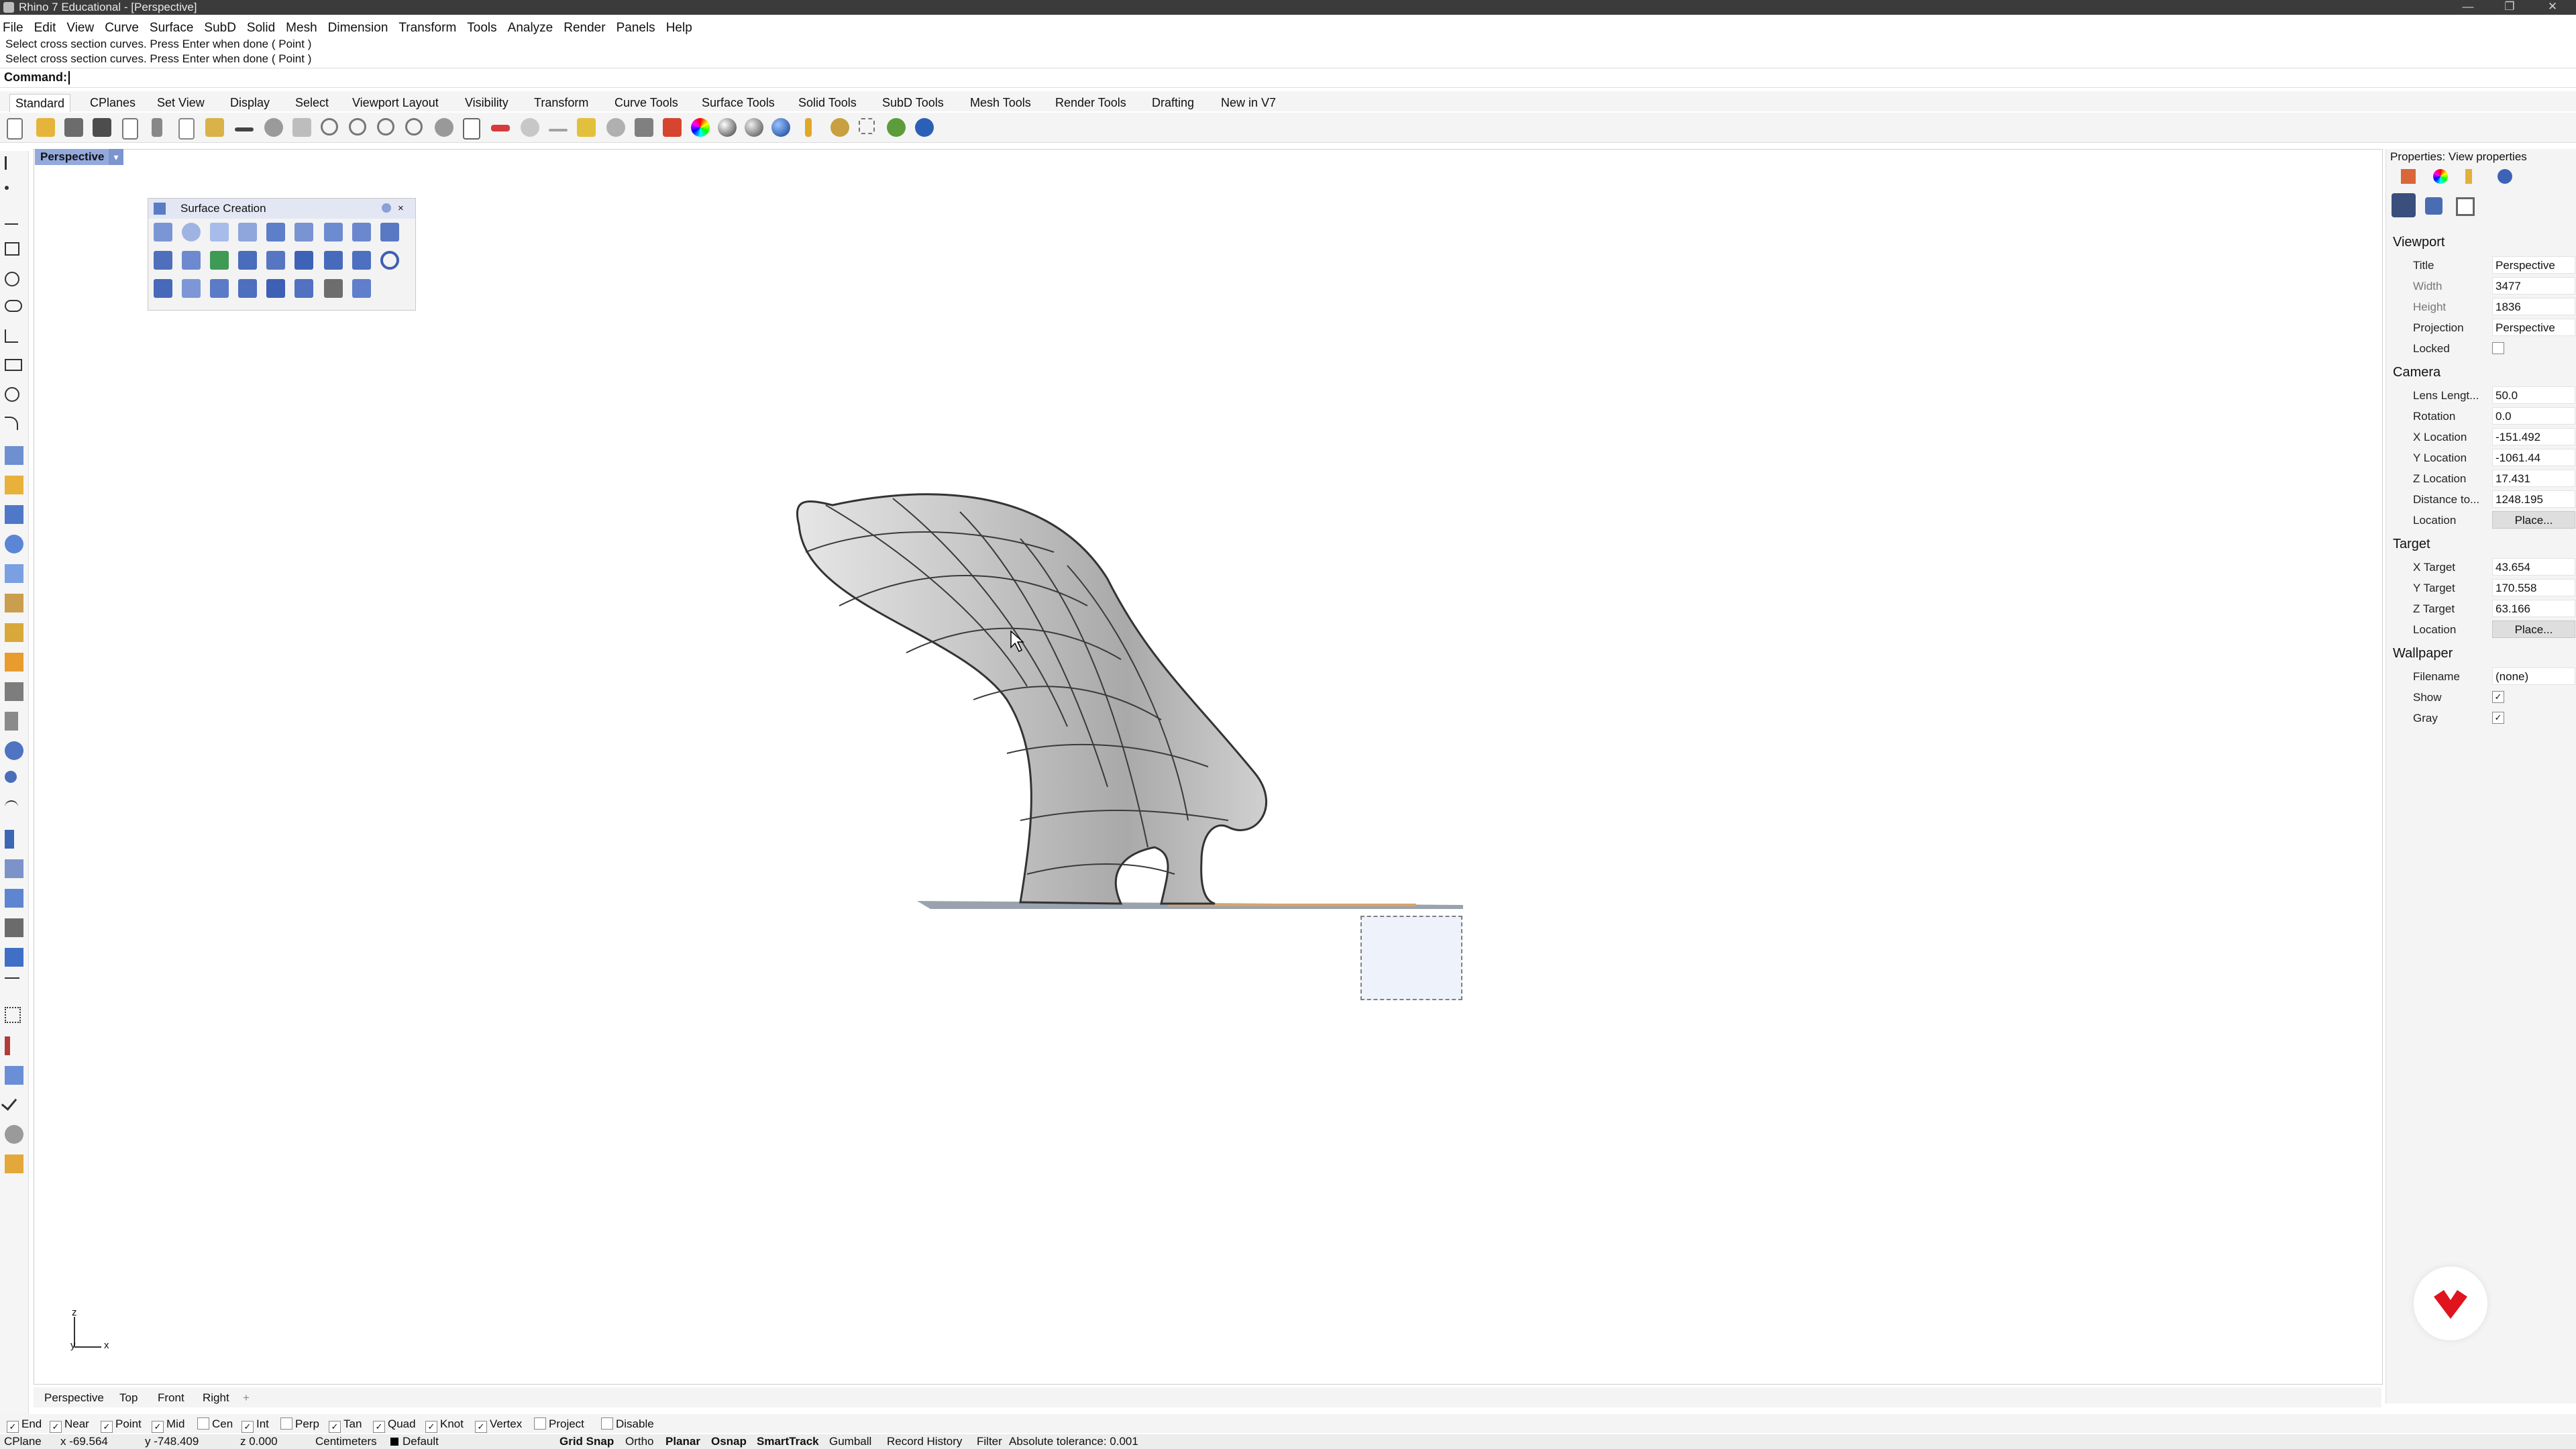 Image resolution: width=2576 pixels, height=1449 pixels. I want to click on globe-icon, so click(896, 127).